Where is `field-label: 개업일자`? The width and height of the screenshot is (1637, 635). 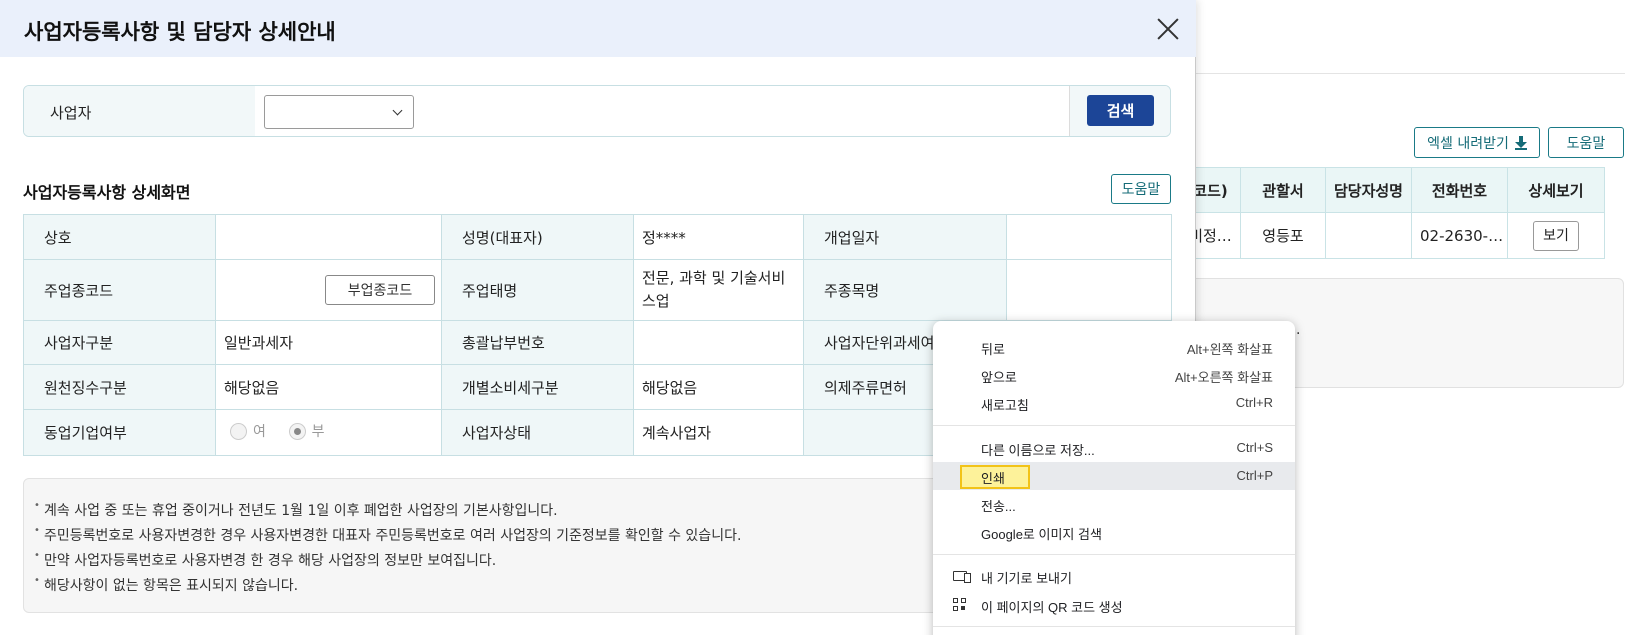 field-label: 개업일자 is located at coordinates (905, 237).